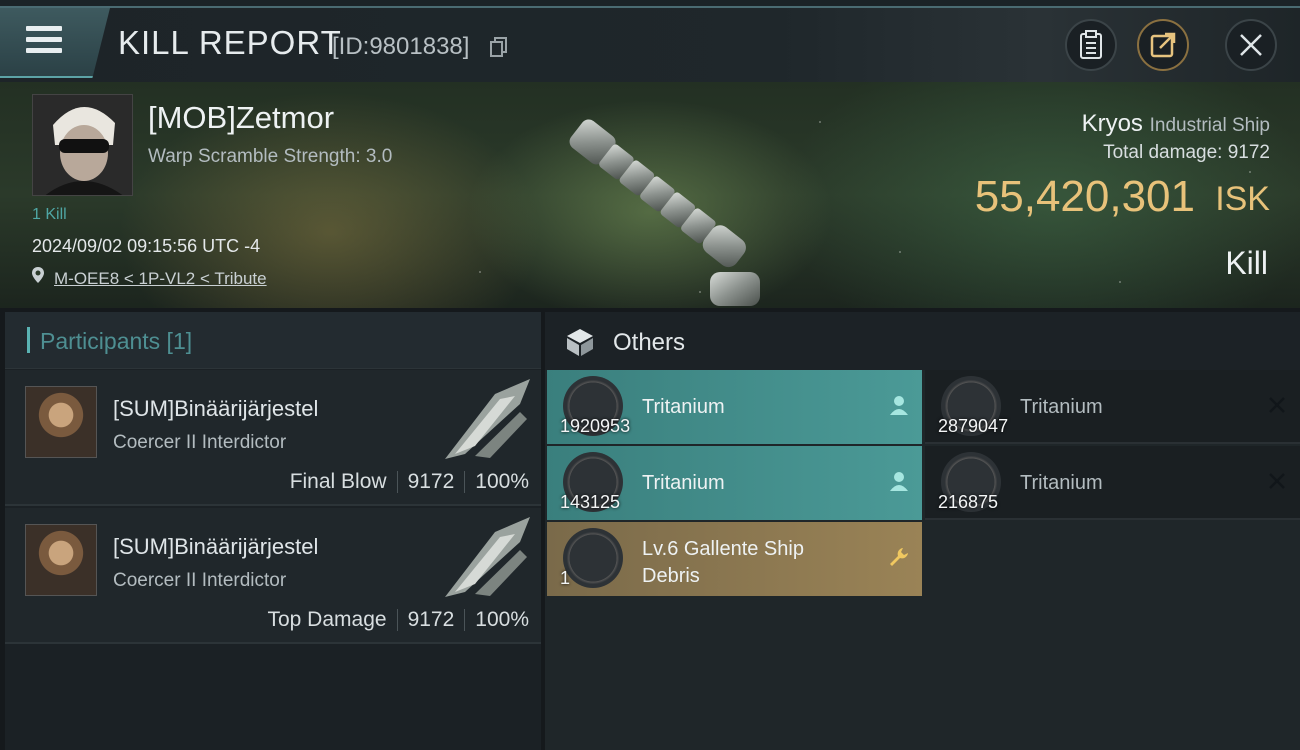  I want to click on participant-stats: Final Blow 9172 100%, so click(409, 482).